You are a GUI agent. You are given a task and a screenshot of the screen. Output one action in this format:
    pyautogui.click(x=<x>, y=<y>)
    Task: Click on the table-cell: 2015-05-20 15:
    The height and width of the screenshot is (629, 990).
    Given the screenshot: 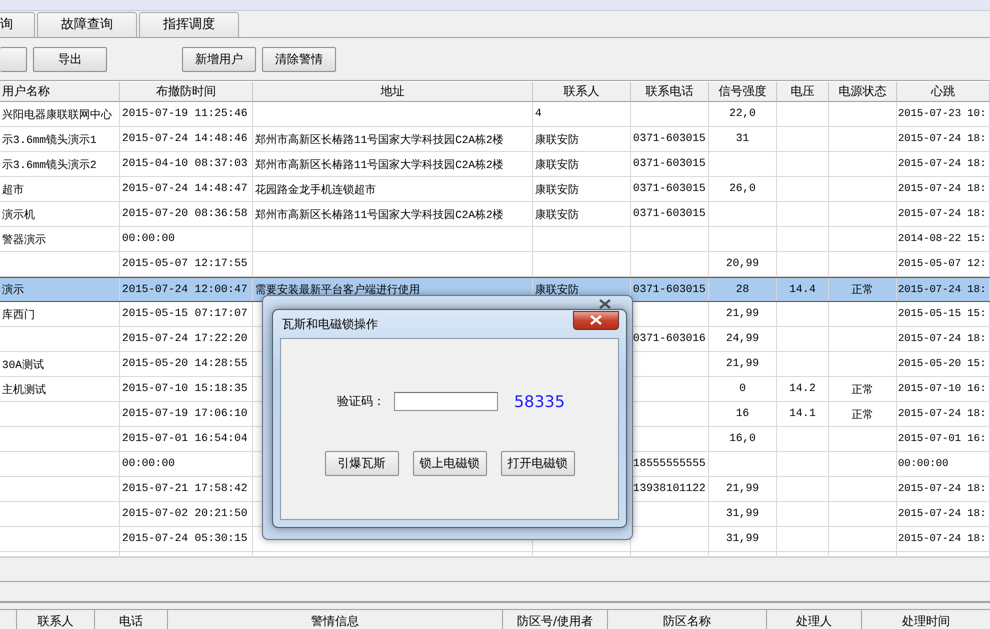 What is the action you would take?
    pyautogui.click(x=943, y=364)
    